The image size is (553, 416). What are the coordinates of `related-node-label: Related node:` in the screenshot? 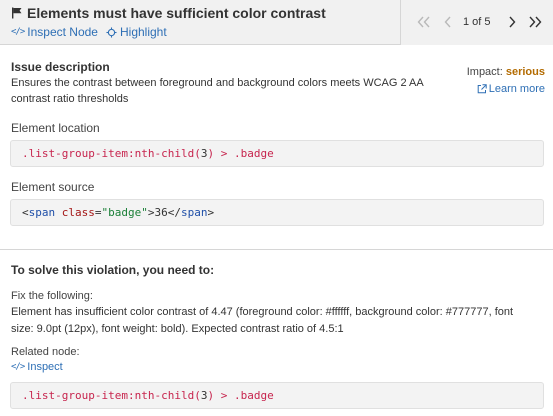 It's located at (45, 352).